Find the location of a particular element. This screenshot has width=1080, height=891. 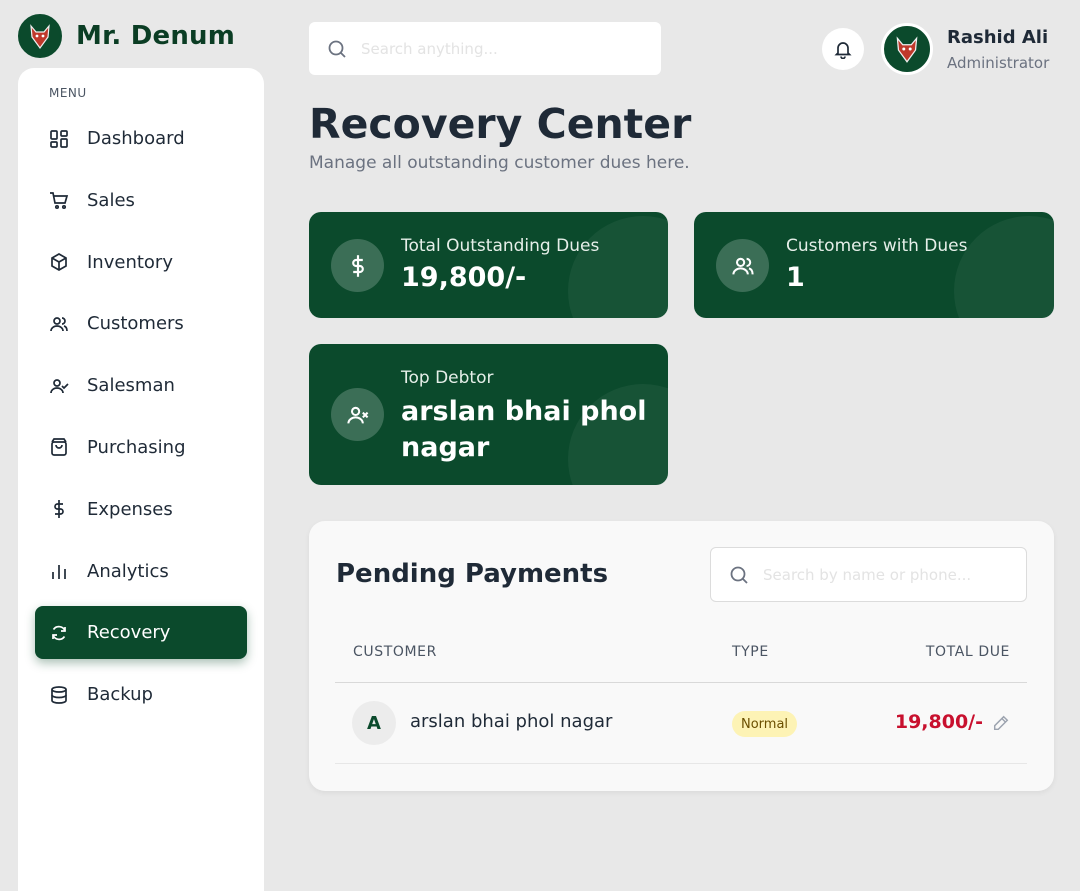

brand-name: Mr. Denum is located at coordinates (156, 36).